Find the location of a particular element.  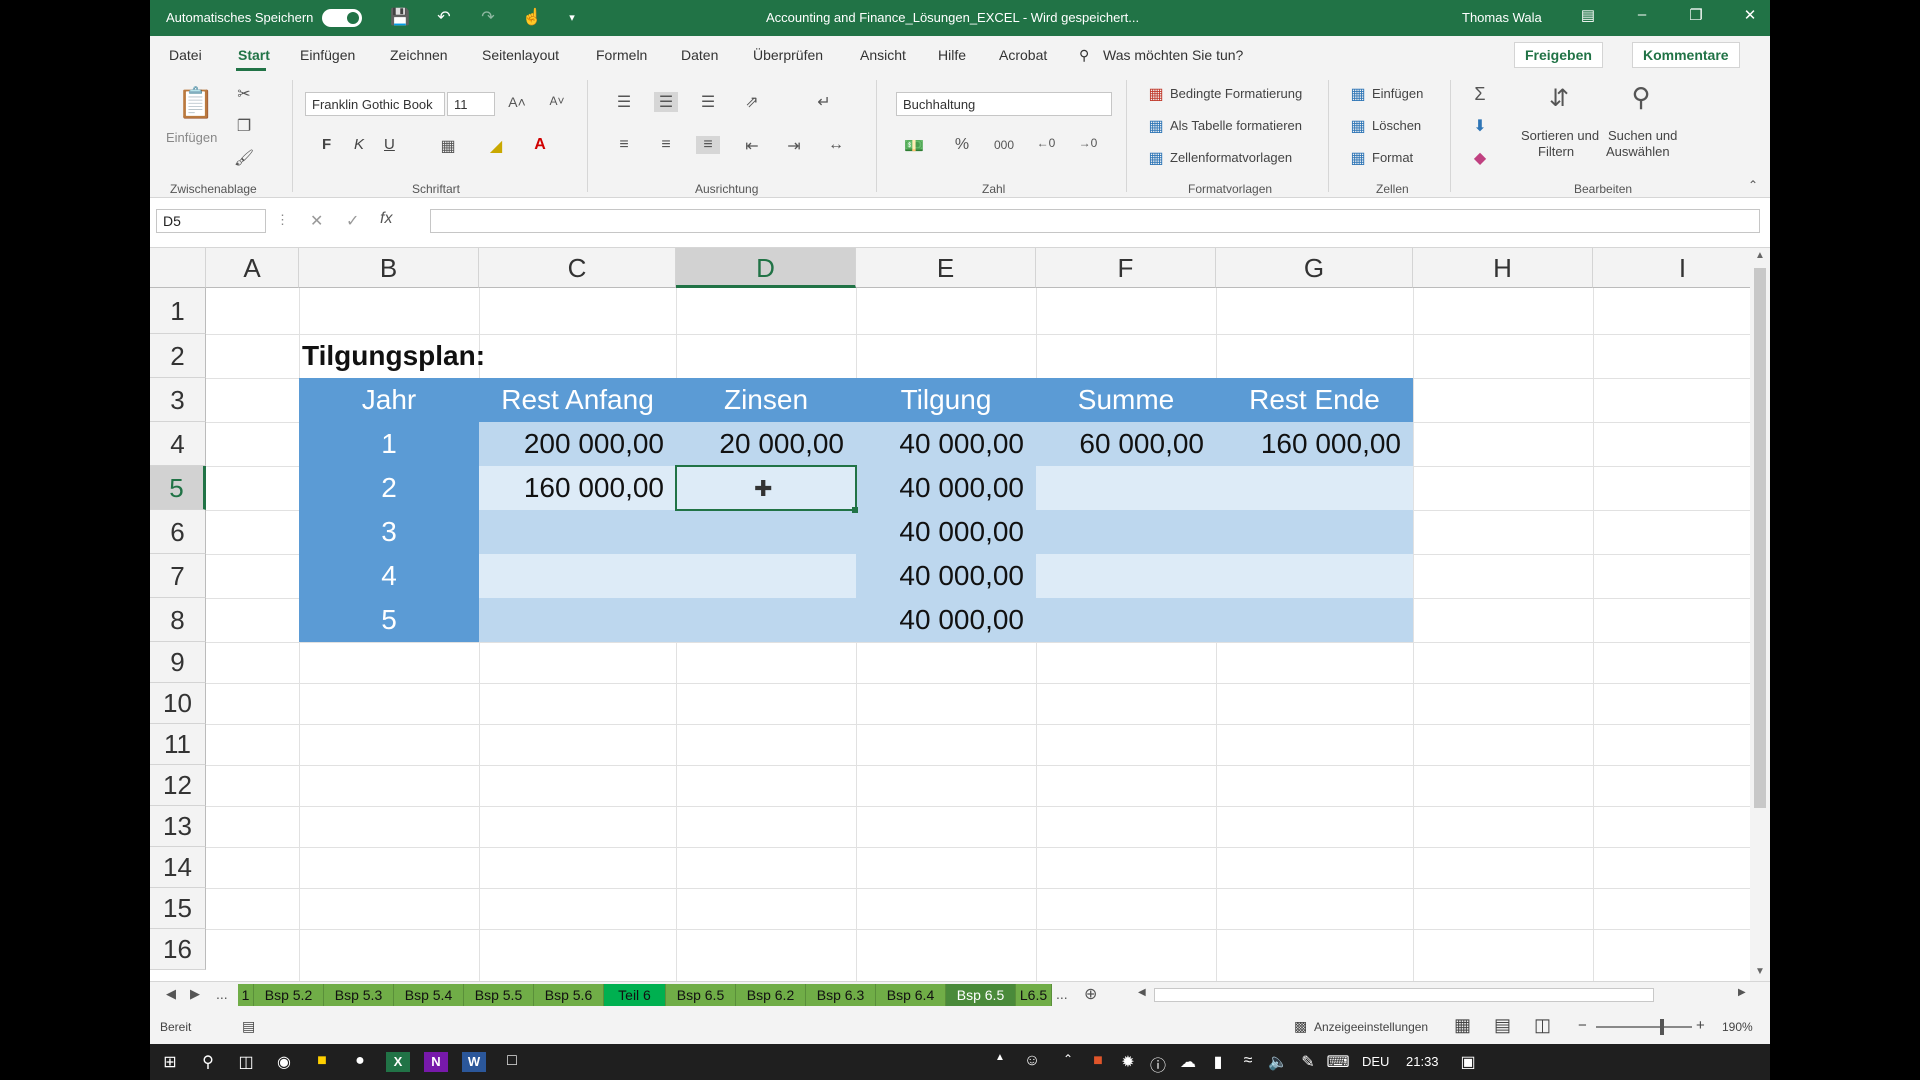

comments-button: Kommentare is located at coordinates (1686, 55).